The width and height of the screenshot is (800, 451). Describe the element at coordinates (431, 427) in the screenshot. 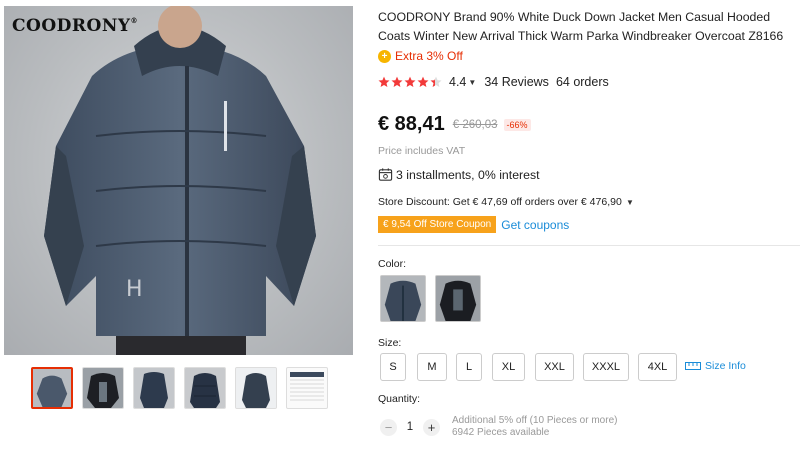

I see `increase-quantity-button: +` at that location.